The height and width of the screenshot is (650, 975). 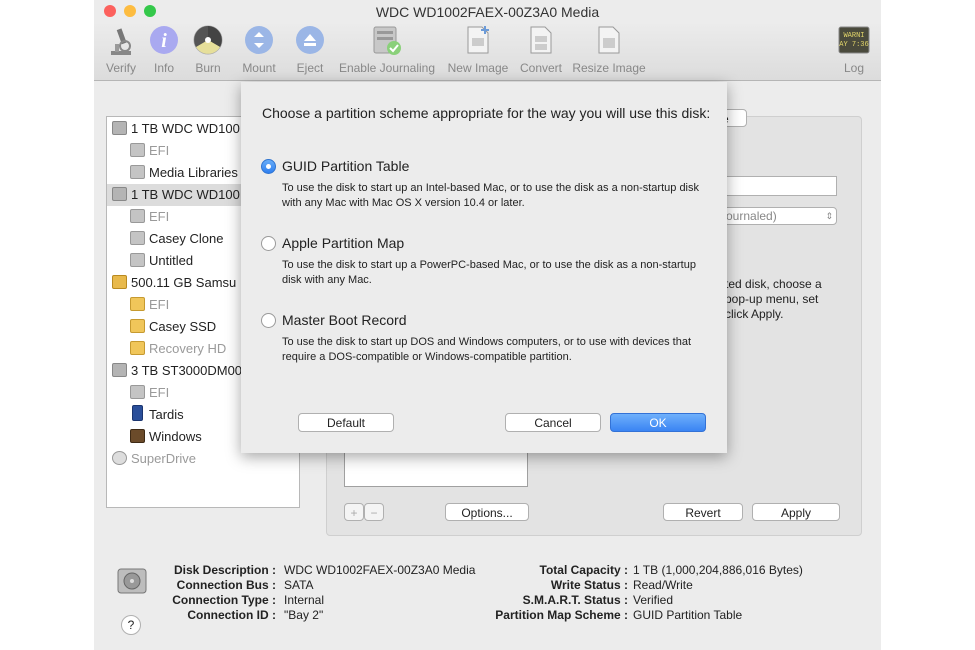 I want to click on info-button: i Info, so click(x=164, y=49).